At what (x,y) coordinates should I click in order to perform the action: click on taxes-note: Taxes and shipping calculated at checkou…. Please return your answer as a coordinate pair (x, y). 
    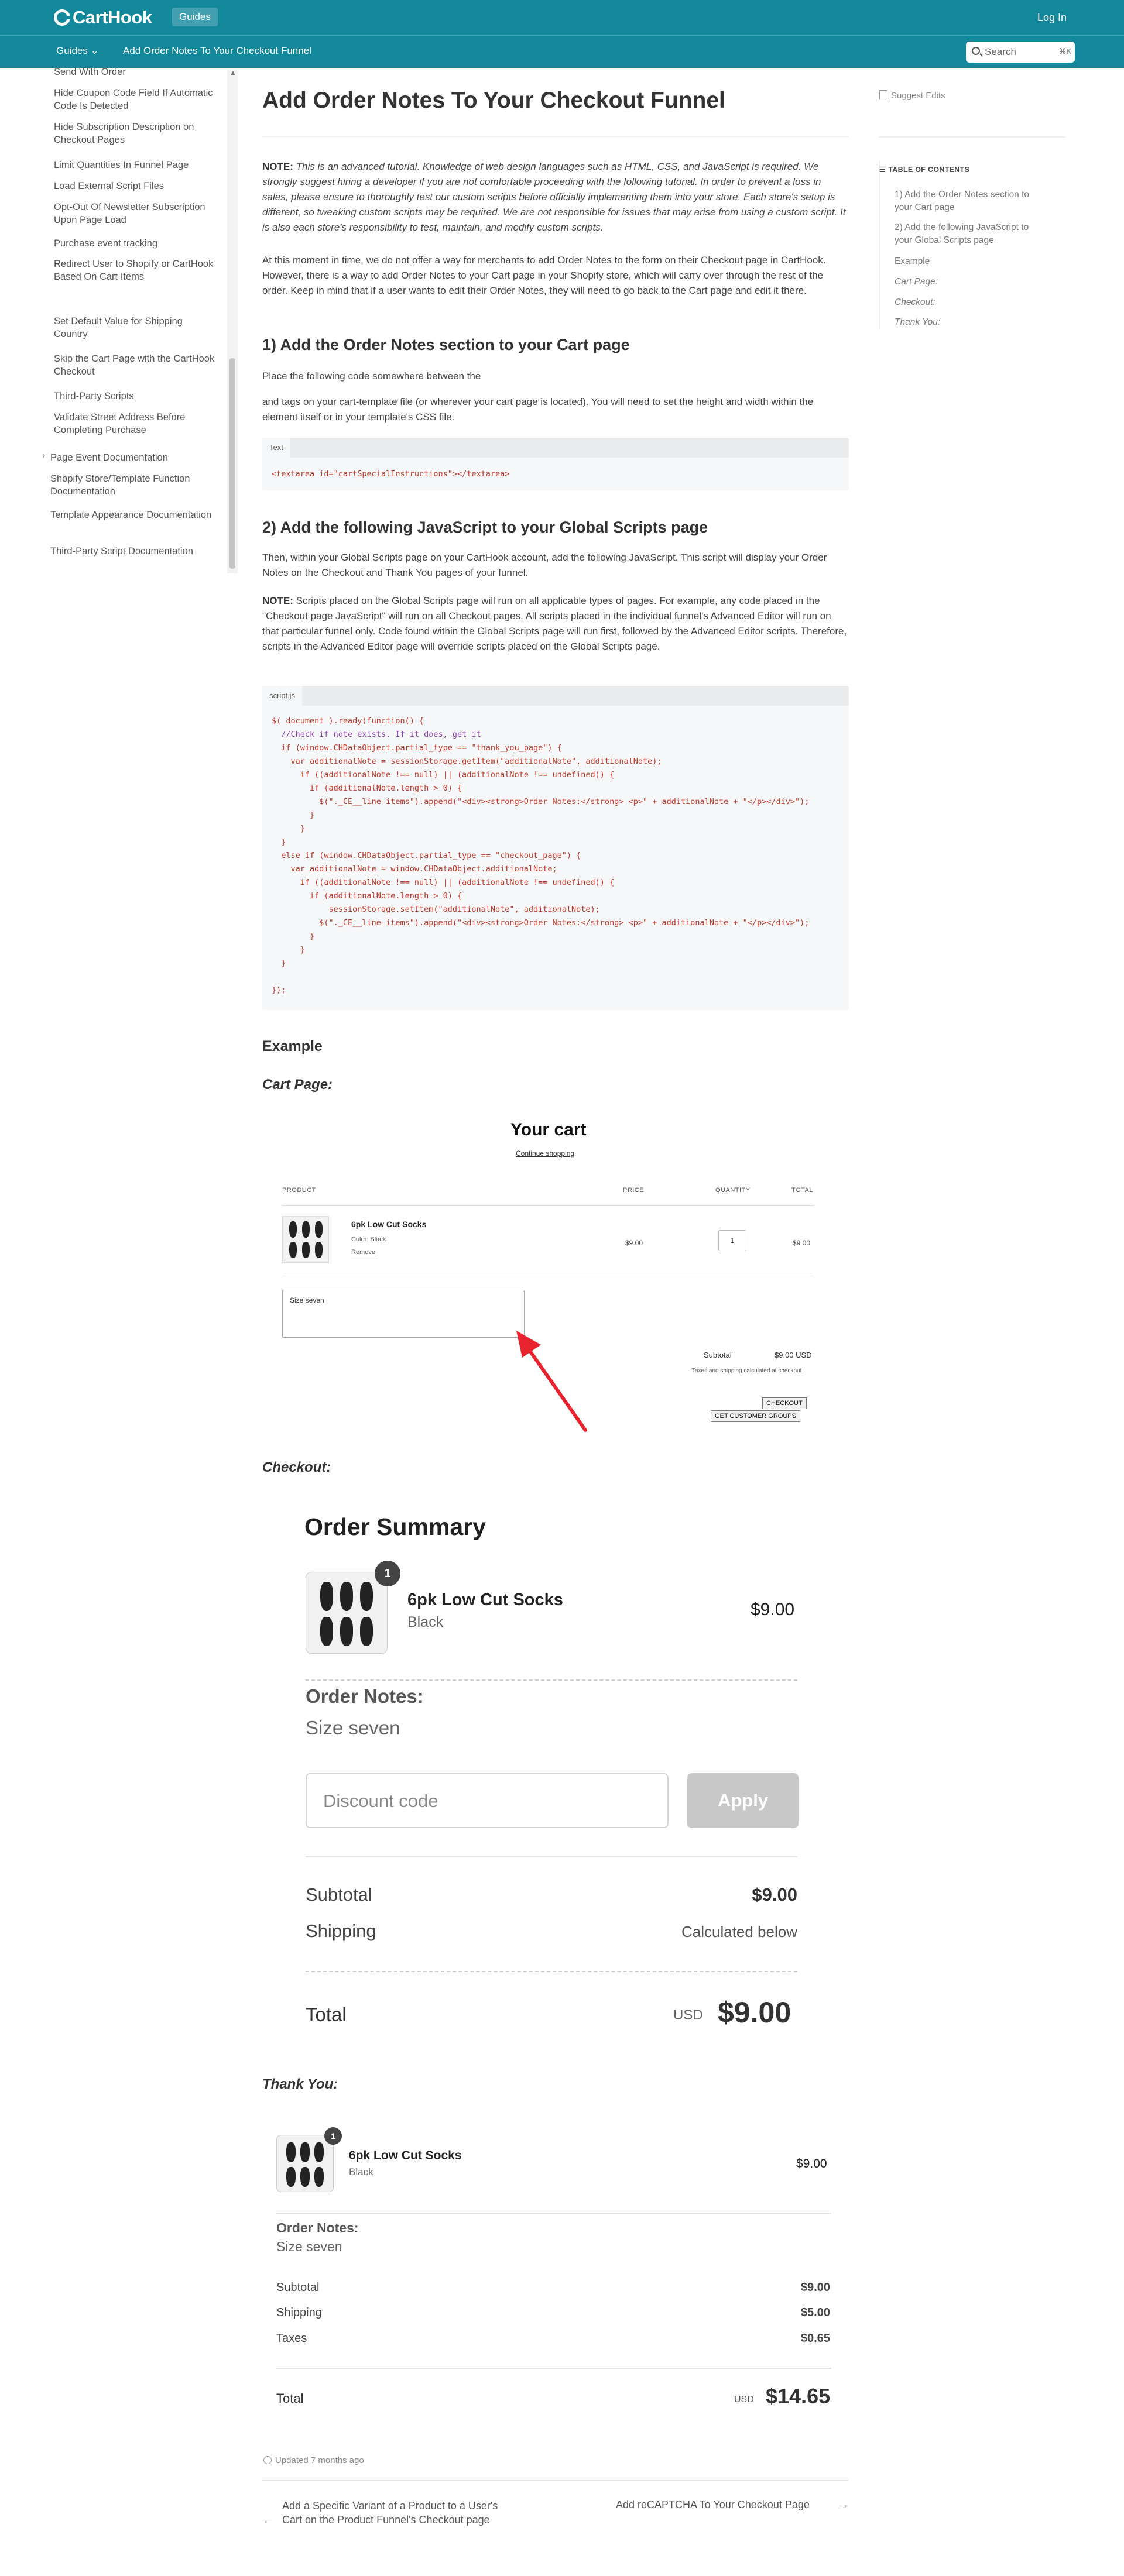
    Looking at the image, I should click on (747, 1371).